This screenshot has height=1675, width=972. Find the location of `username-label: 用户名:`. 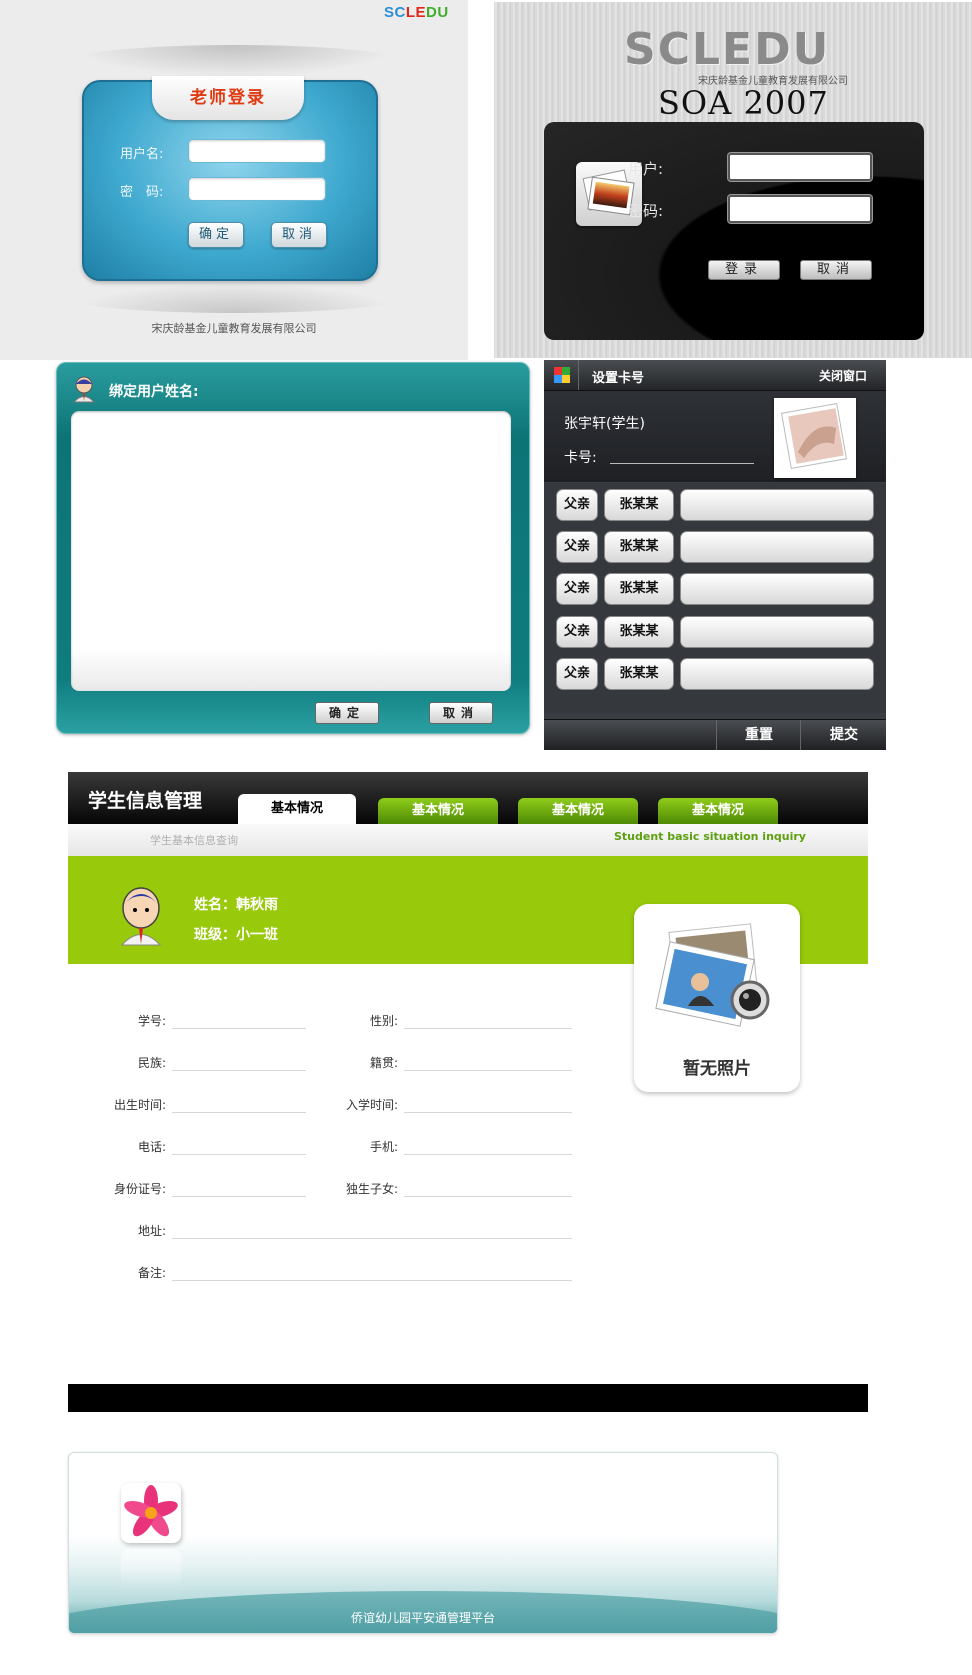

username-label: 用户名: is located at coordinates (142, 154).